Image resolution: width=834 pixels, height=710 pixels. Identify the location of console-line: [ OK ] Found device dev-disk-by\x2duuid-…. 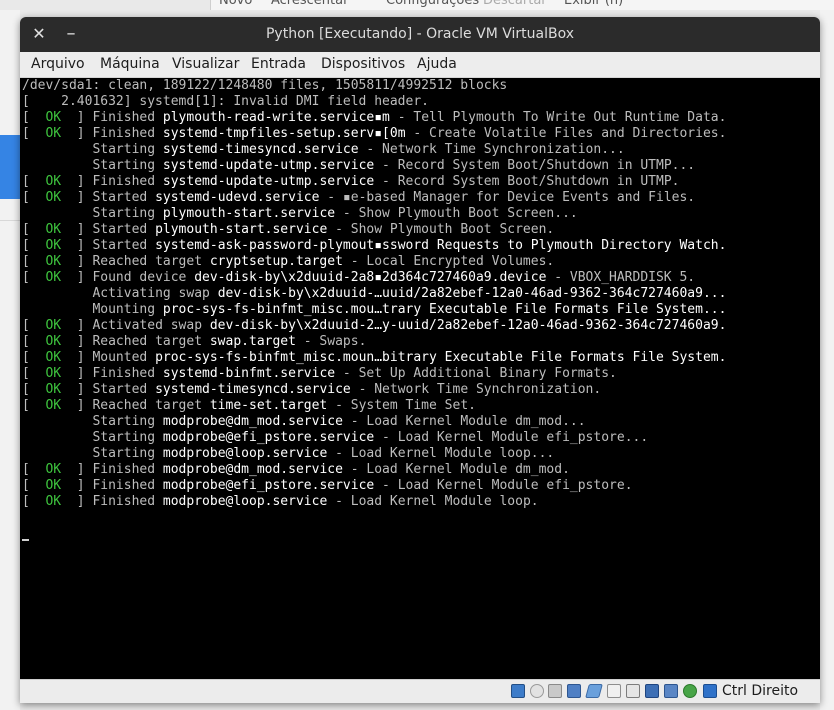
(374, 278).